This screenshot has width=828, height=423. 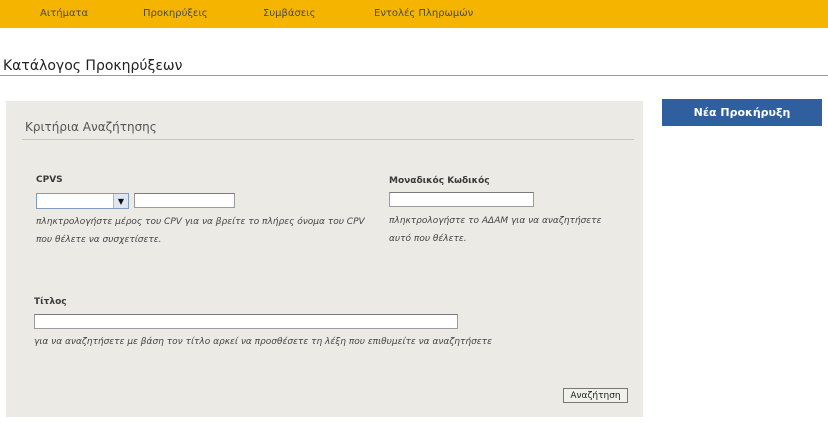 What do you see at coordinates (120, 201) in the screenshot?
I see `chevron-down-icon: ▼` at bounding box center [120, 201].